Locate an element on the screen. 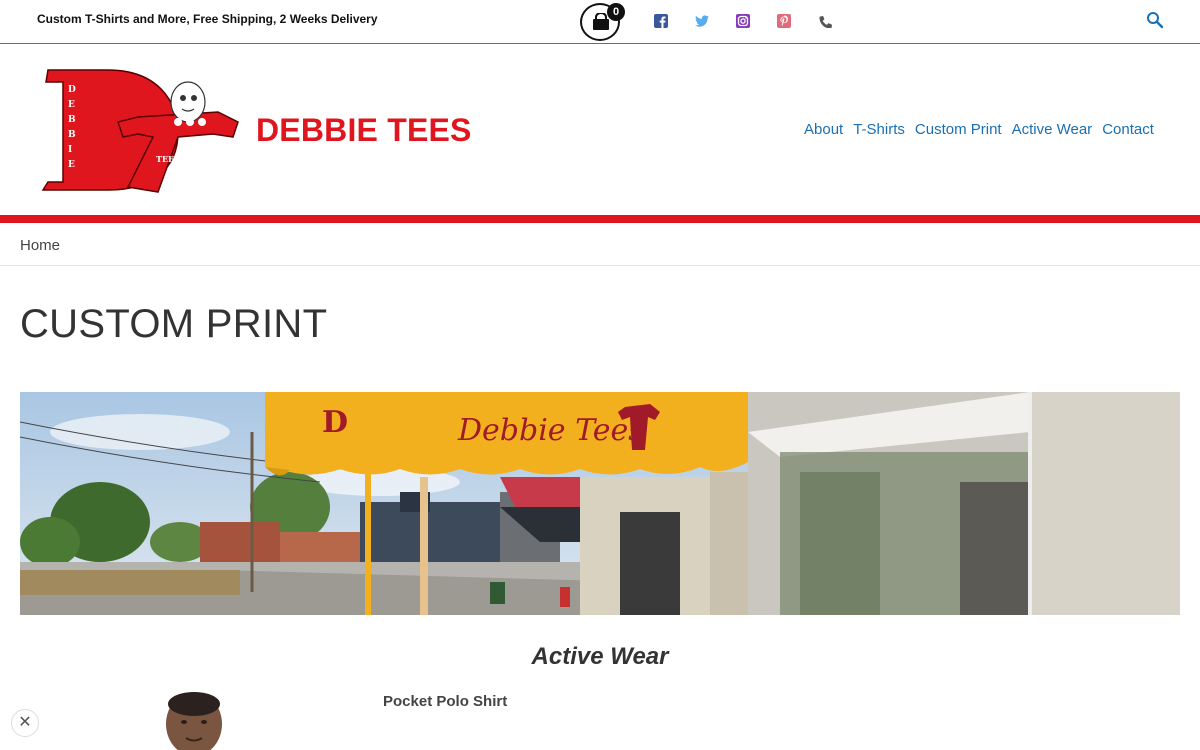 The width and height of the screenshot is (1200, 750). nav-contact: Contact is located at coordinates (1128, 129).